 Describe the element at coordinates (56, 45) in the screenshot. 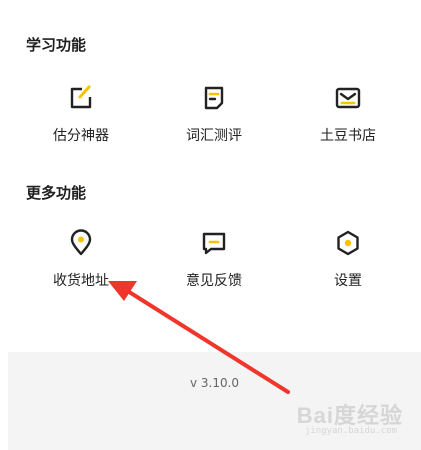

I see `section-title-learning: 学习功能` at that location.